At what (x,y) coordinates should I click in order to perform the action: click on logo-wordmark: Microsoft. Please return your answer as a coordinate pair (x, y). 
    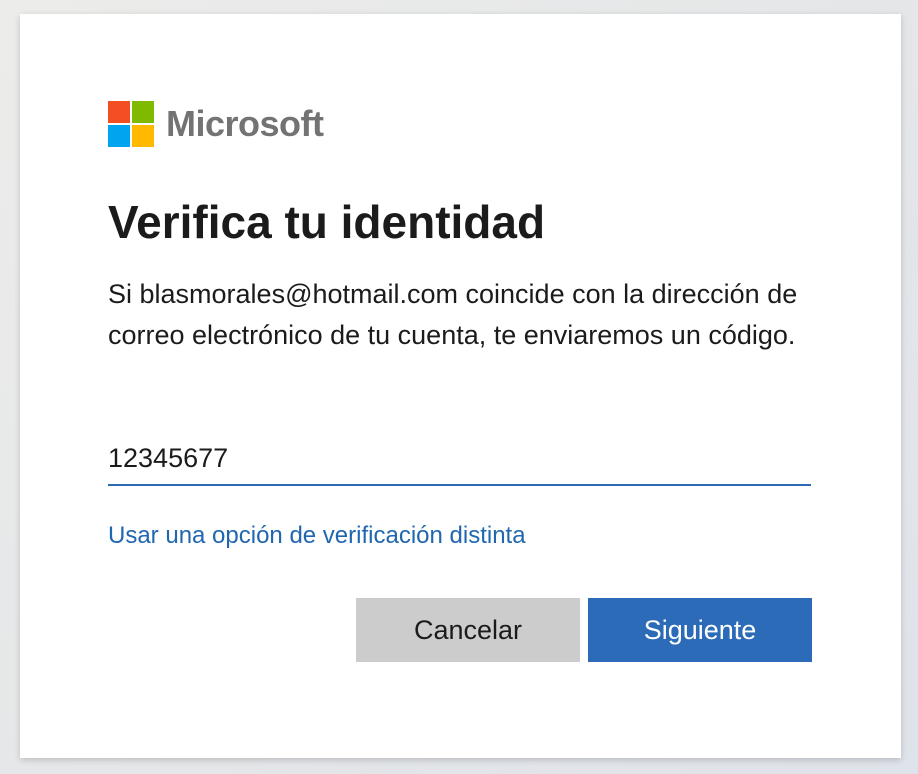
    Looking at the image, I should click on (245, 123).